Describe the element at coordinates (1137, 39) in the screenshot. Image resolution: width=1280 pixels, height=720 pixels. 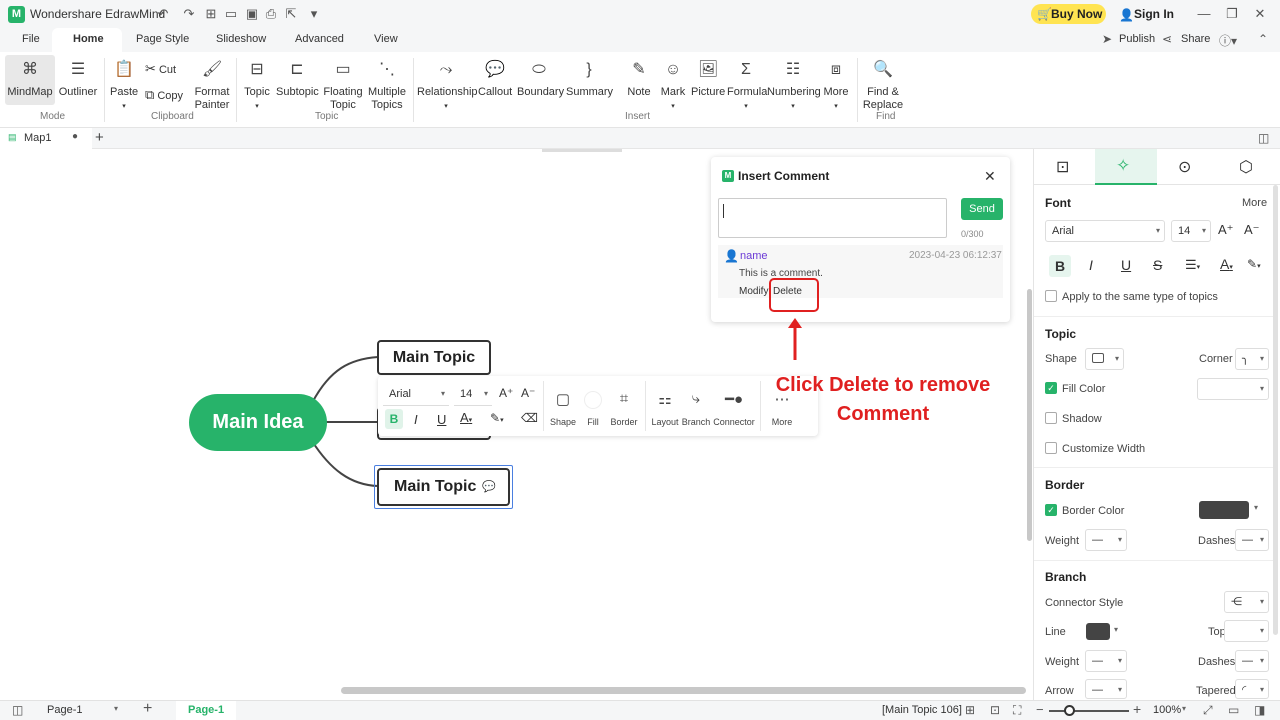
I see `publish-button: Publish` at that location.